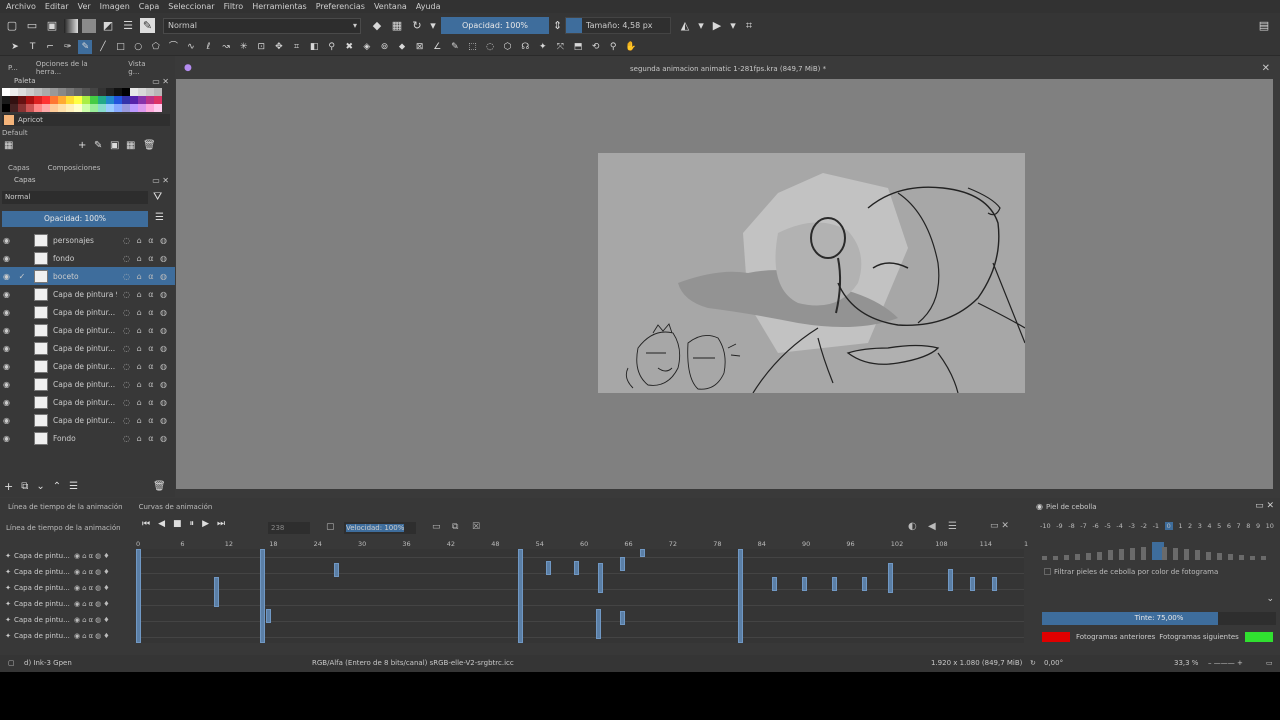  I want to click on crop-tool-icon: ⌗, so click(297, 47).